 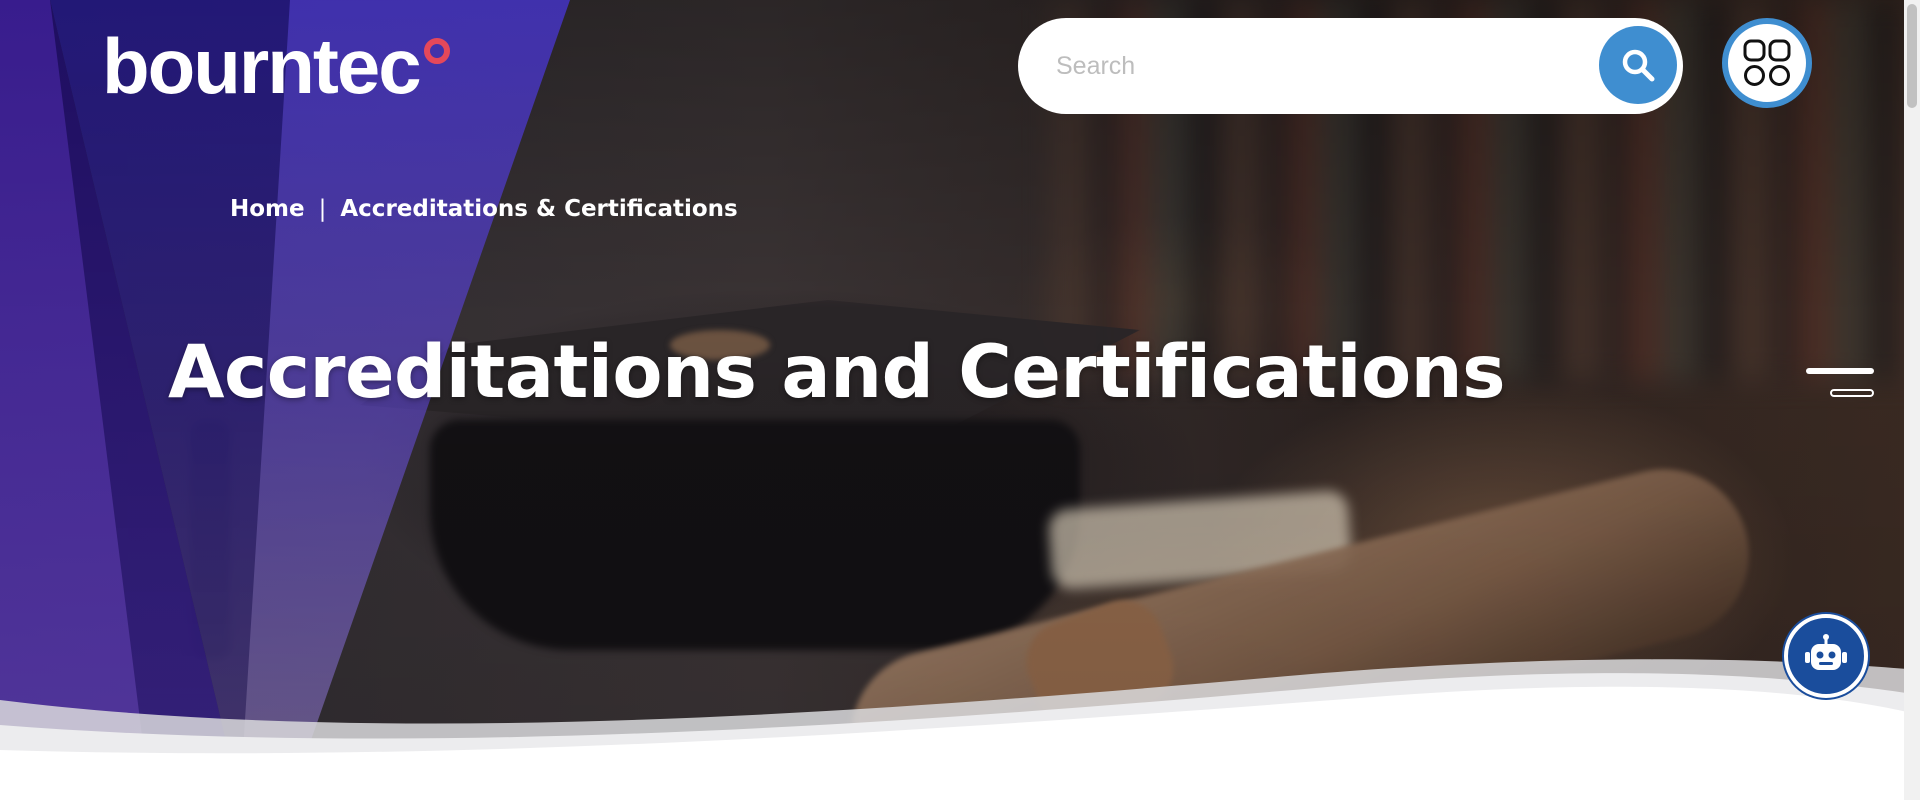 What do you see at coordinates (267, 209) in the screenshot?
I see `breadcrumb-home-link: Home` at bounding box center [267, 209].